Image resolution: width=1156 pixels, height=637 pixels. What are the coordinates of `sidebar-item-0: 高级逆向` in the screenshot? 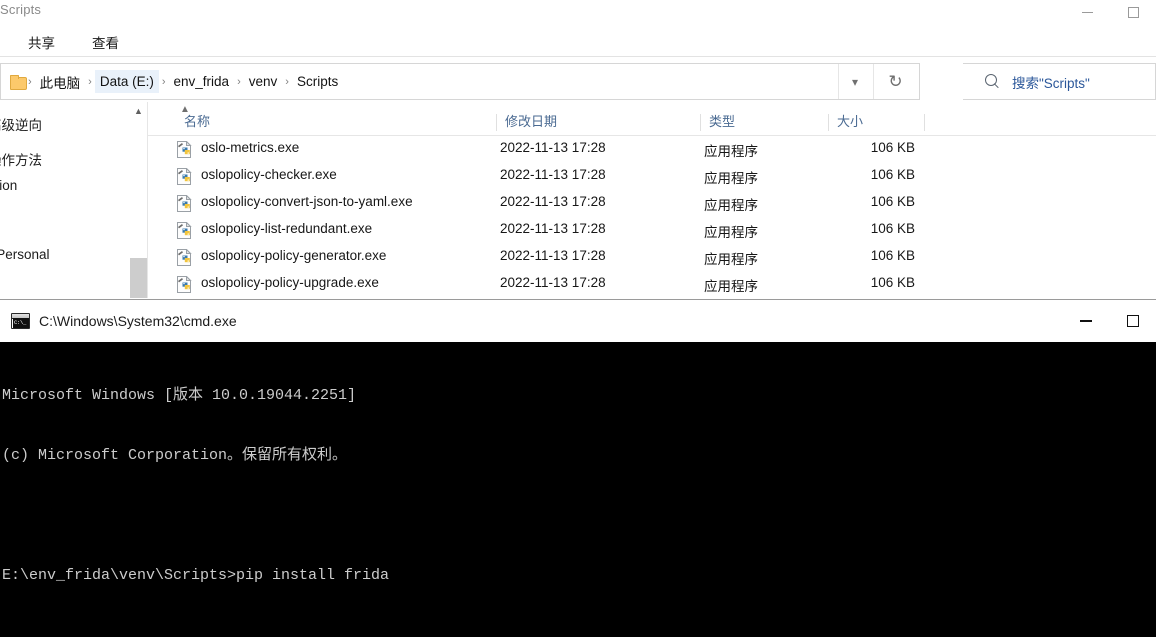 It's located at (21, 124).